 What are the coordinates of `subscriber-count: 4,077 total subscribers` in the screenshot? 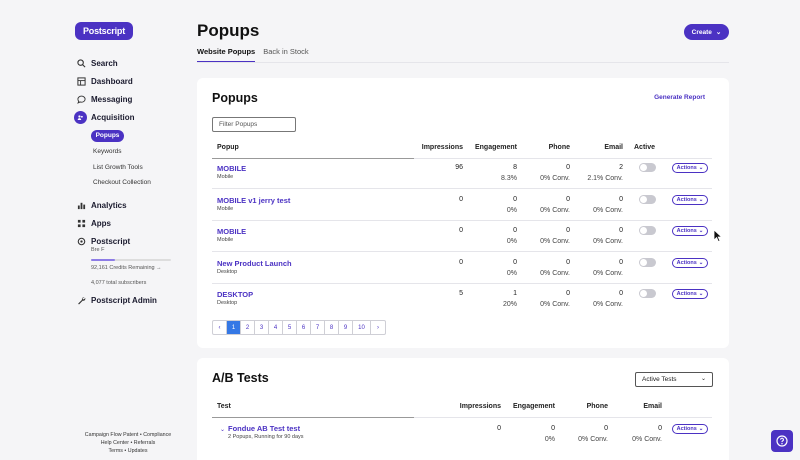 It's located at (119, 283).